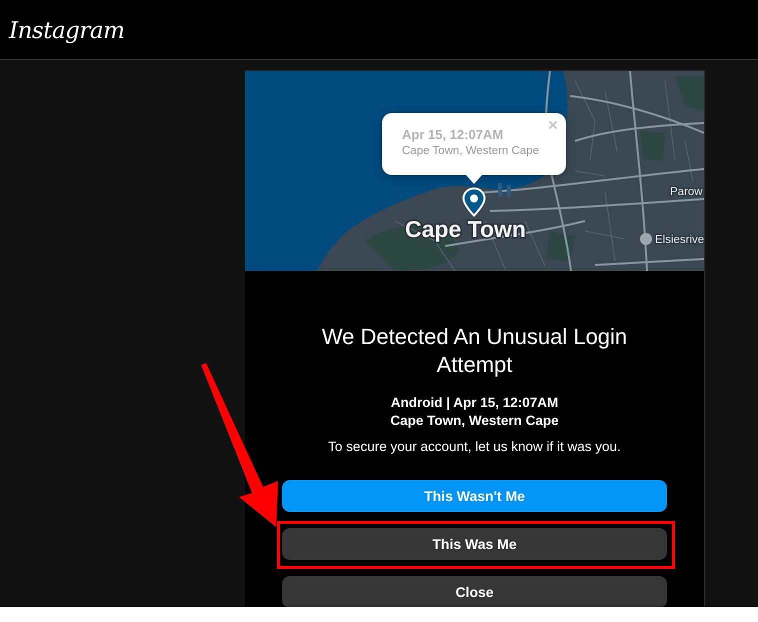 This screenshot has height=622, width=758. Describe the element at coordinates (471, 151) in the screenshot. I see `popup-location: Cape Town, Western Cape` at that location.